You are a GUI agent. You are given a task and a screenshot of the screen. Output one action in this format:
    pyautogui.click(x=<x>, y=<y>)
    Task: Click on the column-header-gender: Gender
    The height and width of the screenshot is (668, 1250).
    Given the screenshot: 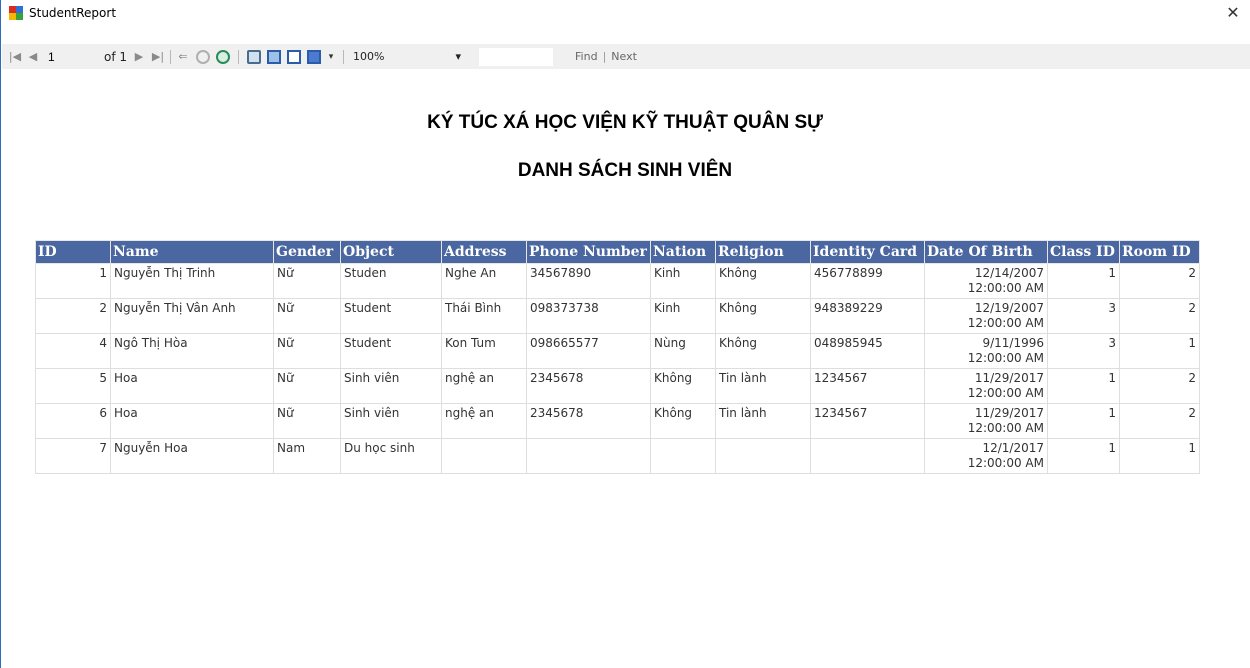 What is the action you would take?
    pyautogui.click(x=307, y=252)
    